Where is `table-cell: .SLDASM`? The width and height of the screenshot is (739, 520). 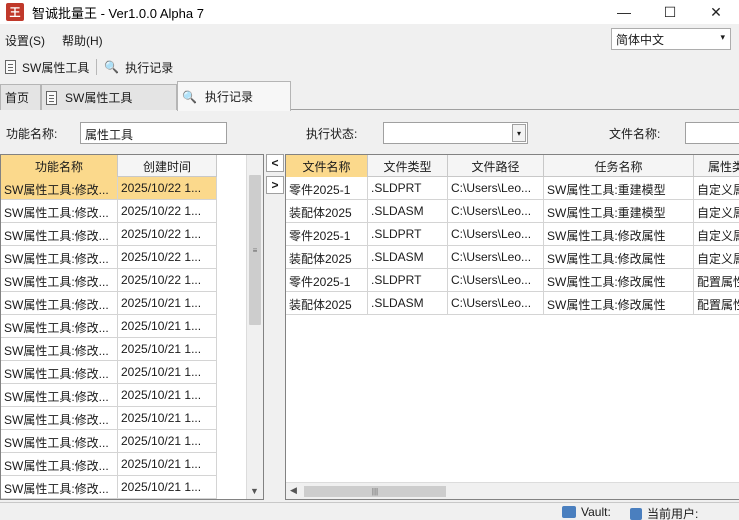 table-cell: .SLDASM is located at coordinates (408, 303).